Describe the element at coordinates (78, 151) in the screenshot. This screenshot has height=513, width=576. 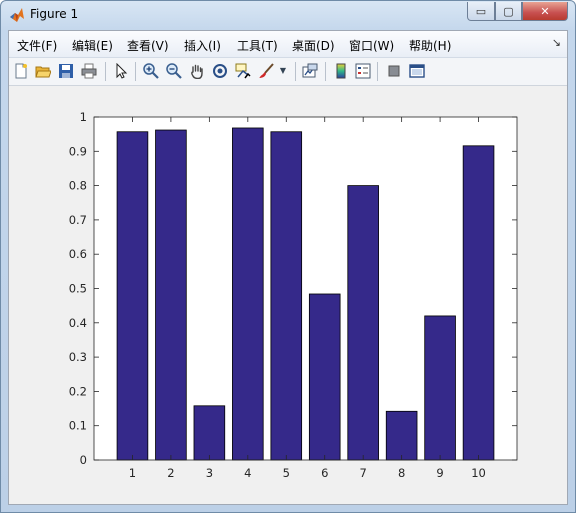
I see `y-tick-label: 0.9` at that location.